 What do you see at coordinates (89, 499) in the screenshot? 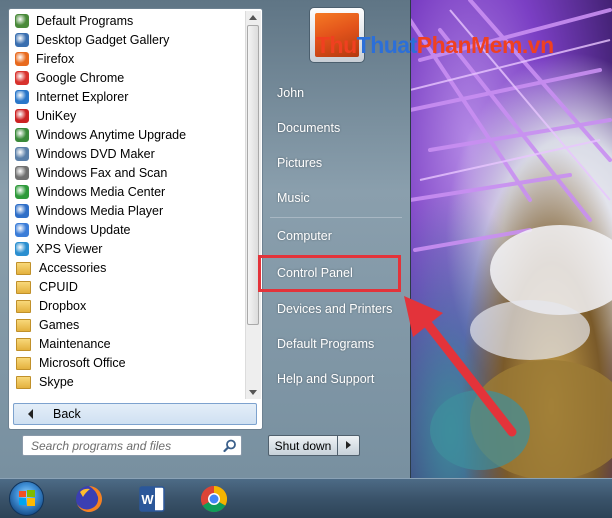
I see `firefox-icon` at bounding box center [89, 499].